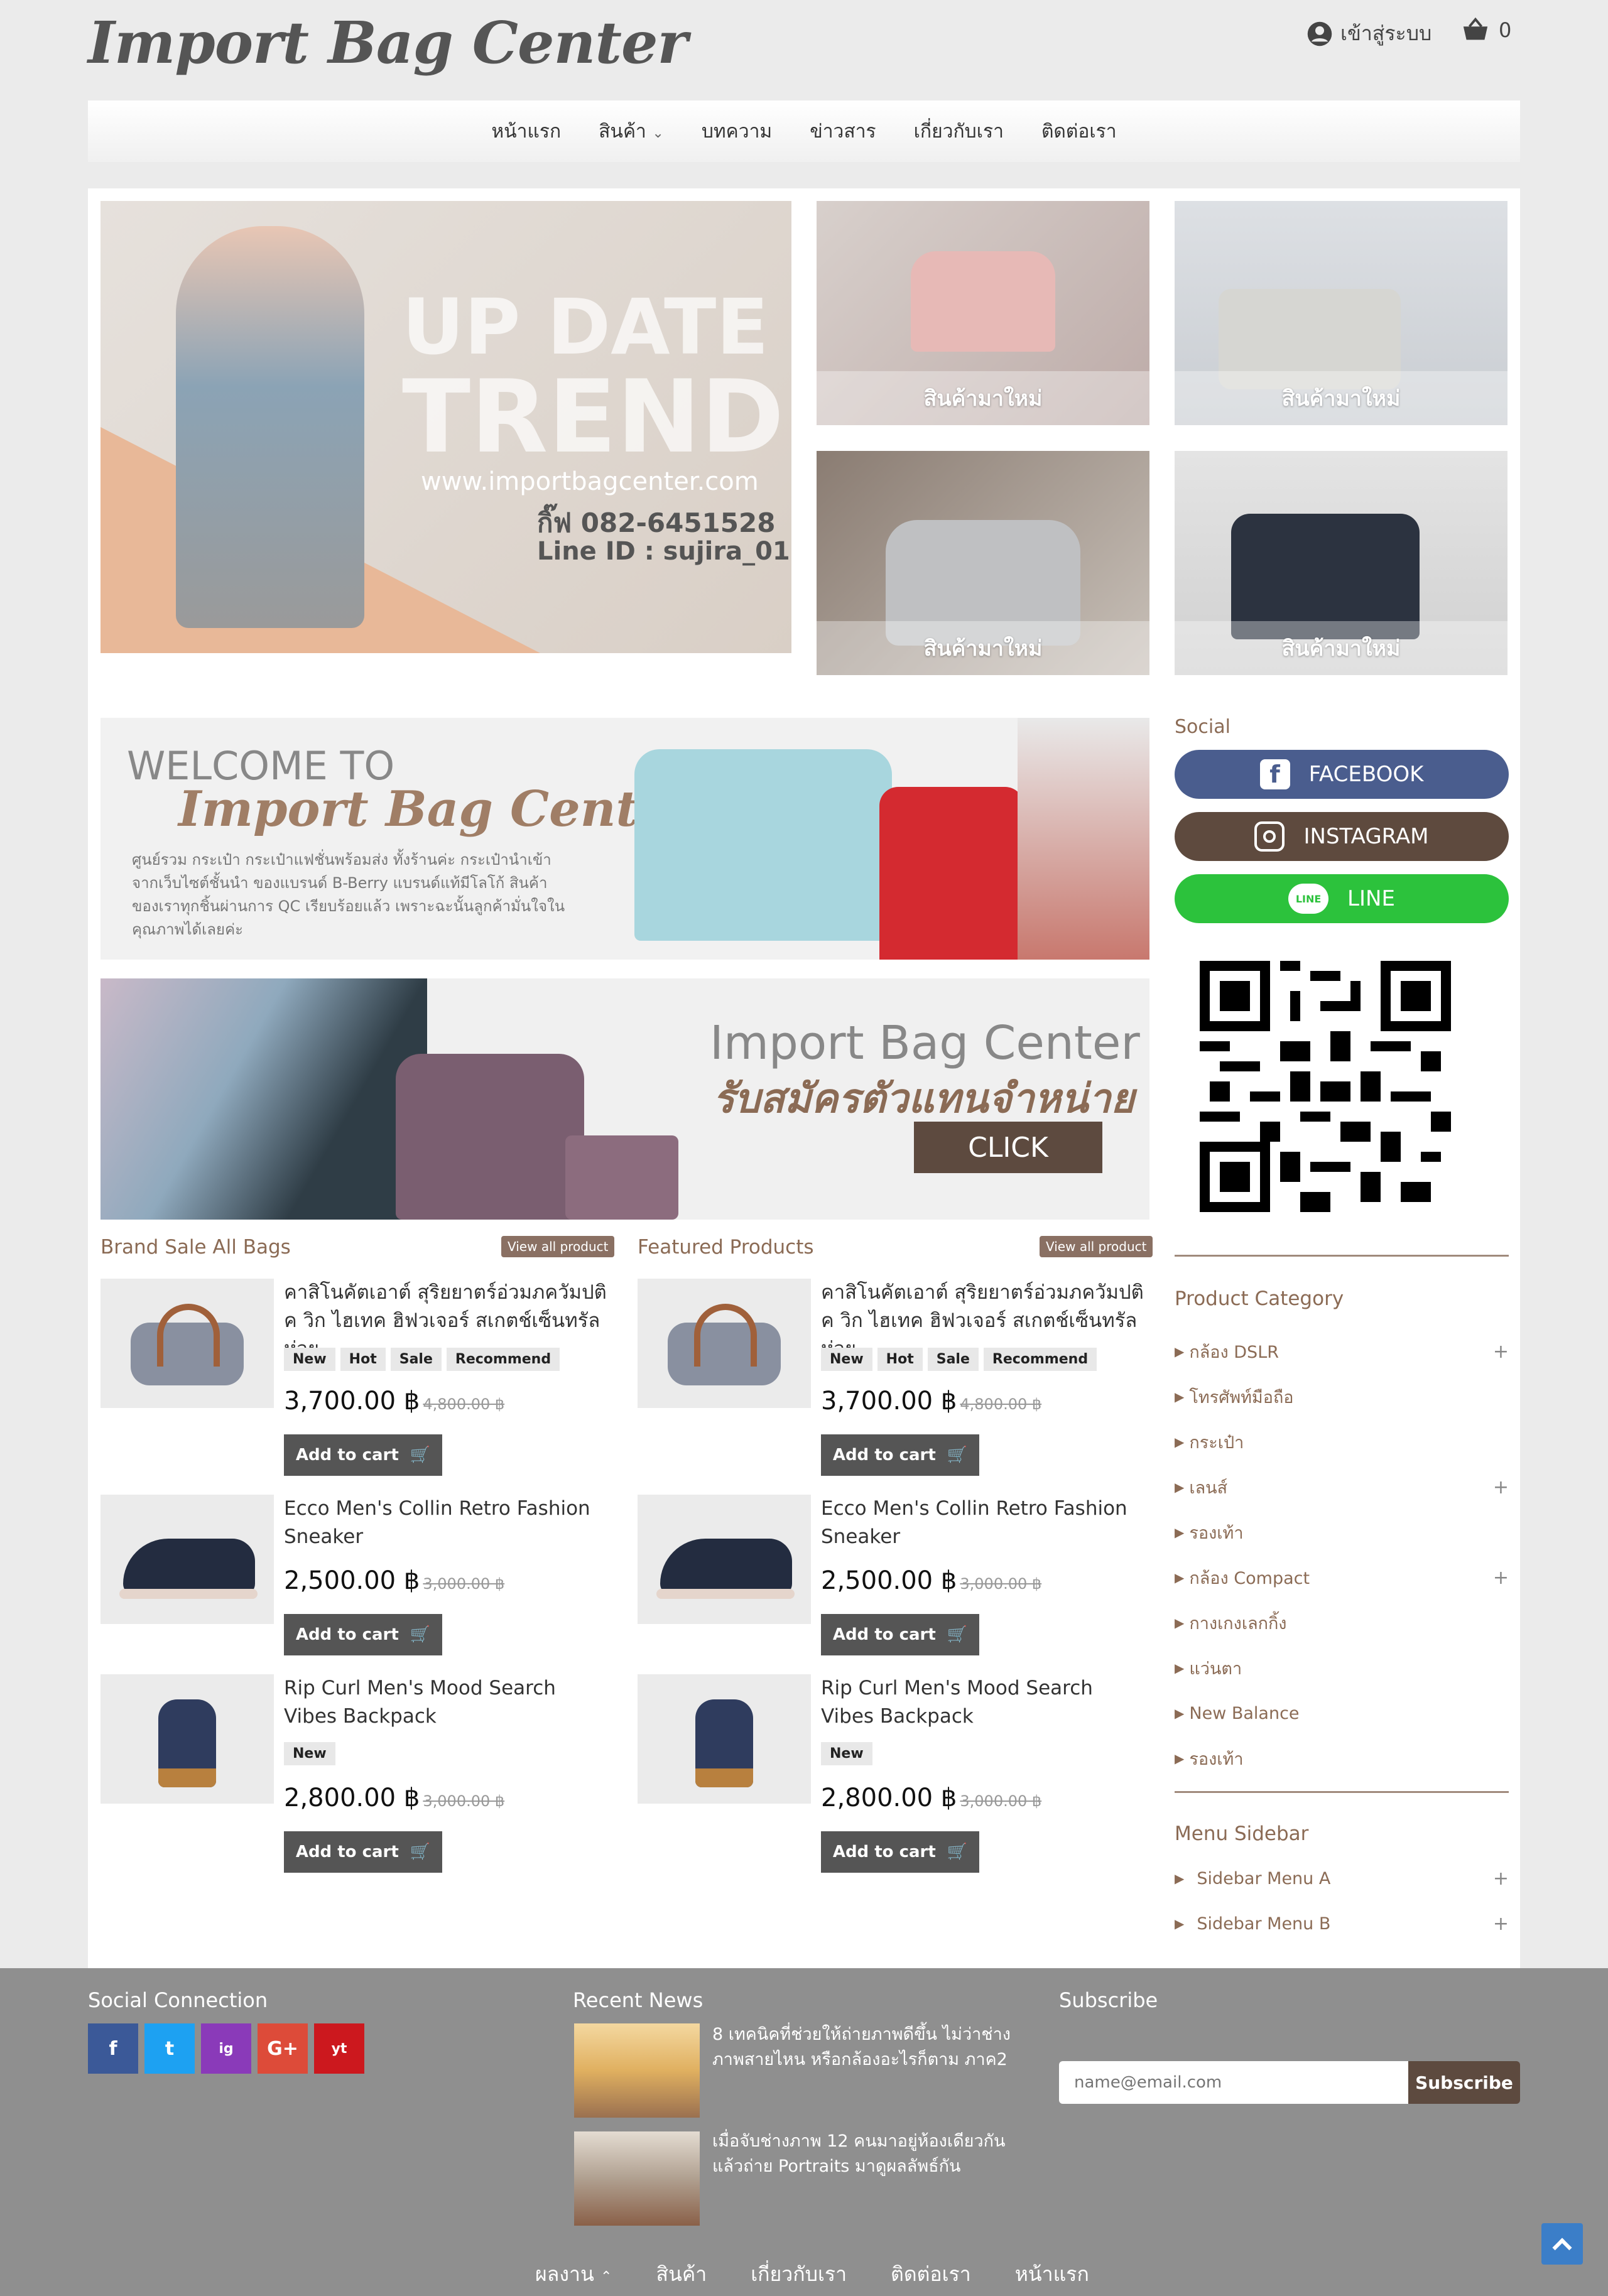 This screenshot has height=2296, width=1608. I want to click on category-item: ▶ กล้อง DSLR +, so click(1342, 1351).